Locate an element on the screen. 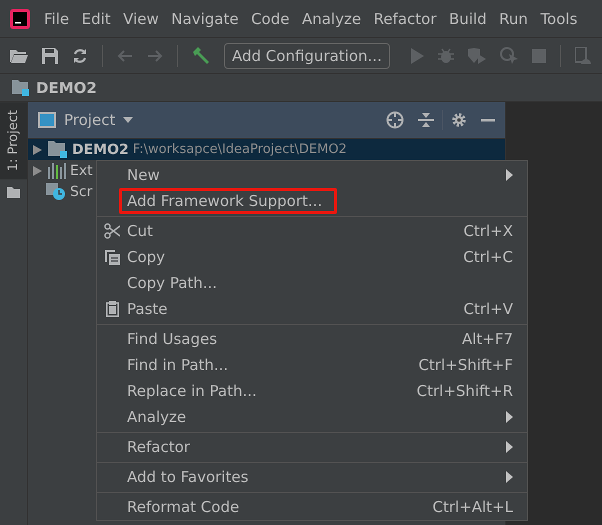 The width and height of the screenshot is (602, 525). shortcut-text: Ctrl+V is located at coordinates (488, 309).